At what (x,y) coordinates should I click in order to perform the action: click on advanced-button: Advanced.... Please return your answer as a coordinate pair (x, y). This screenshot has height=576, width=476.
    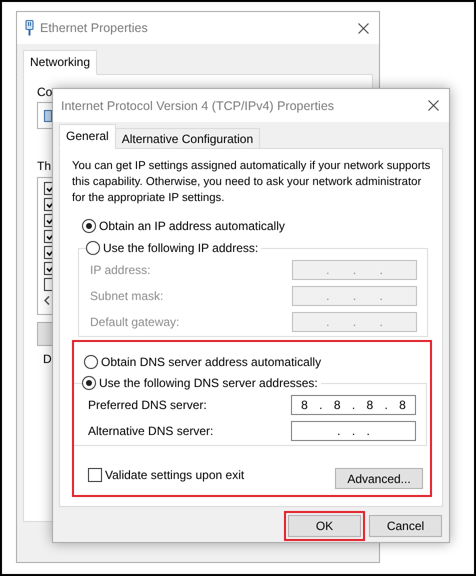
    Looking at the image, I should click on (379, 478).